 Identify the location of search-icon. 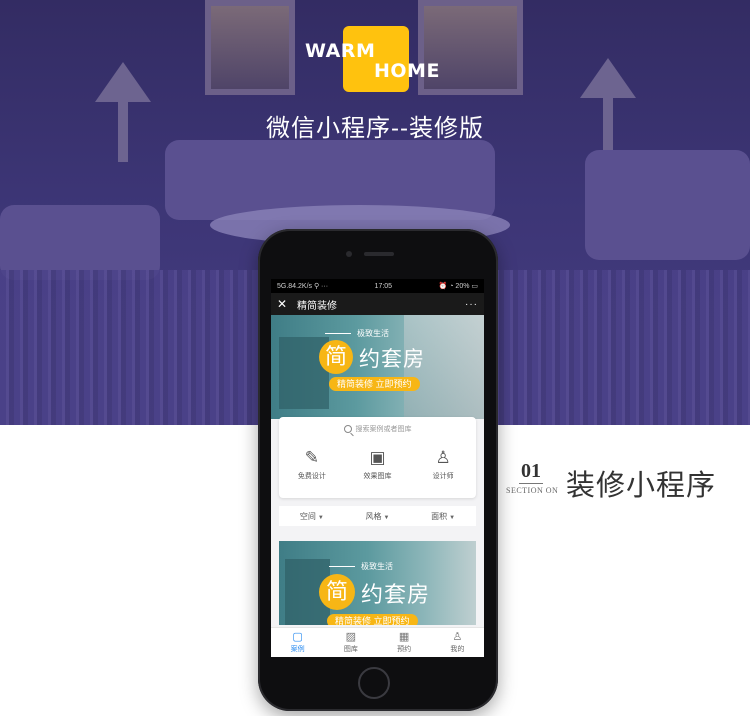
(347, 429).